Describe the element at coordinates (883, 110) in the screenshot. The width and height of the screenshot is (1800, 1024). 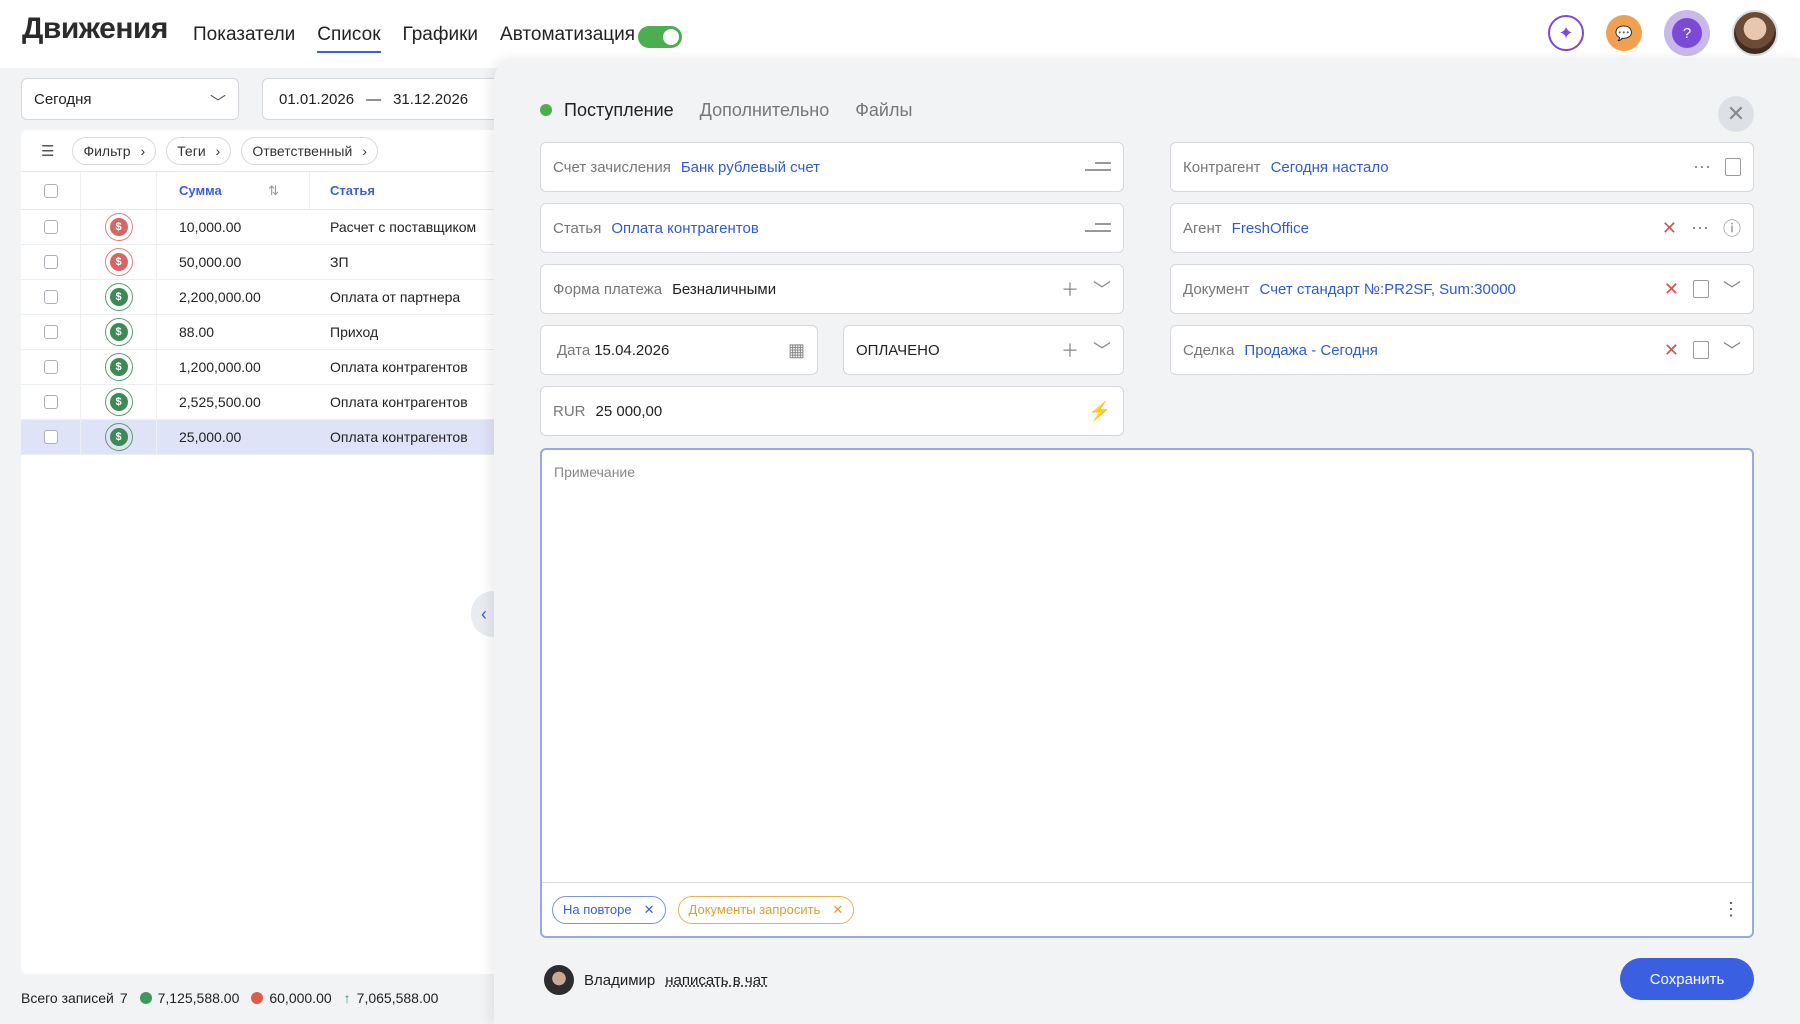
I see `tab-files: Файлы` at that location.